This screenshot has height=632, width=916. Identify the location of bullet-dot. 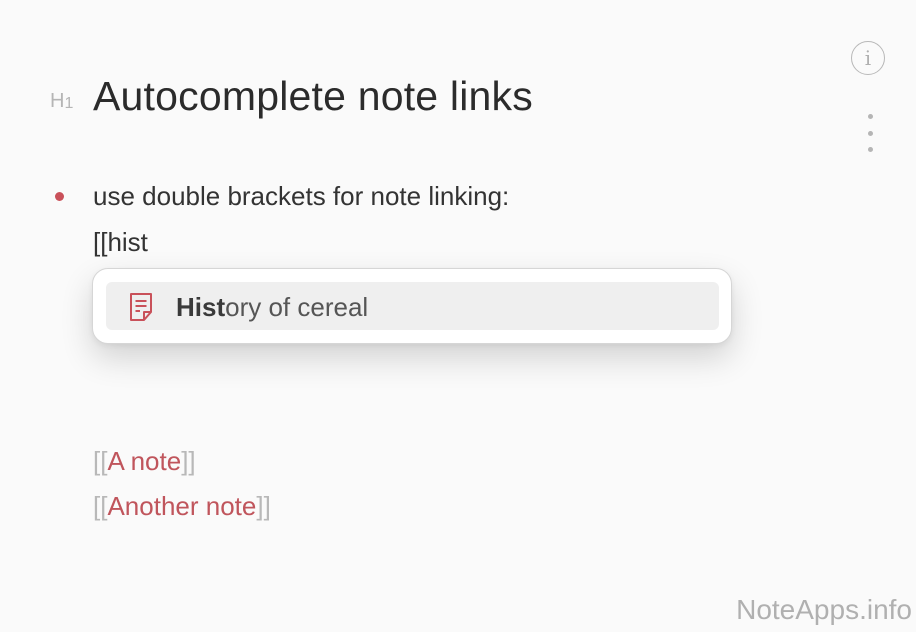
(59, 196).